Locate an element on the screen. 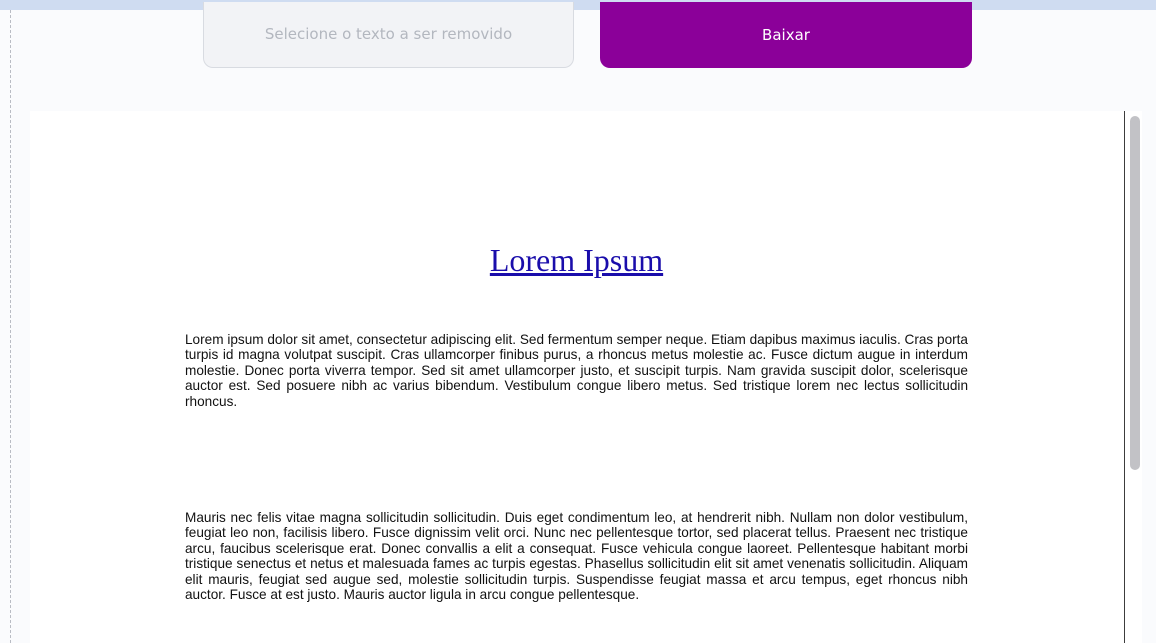  download-button: Baixar is located at coordinates (786, 35).